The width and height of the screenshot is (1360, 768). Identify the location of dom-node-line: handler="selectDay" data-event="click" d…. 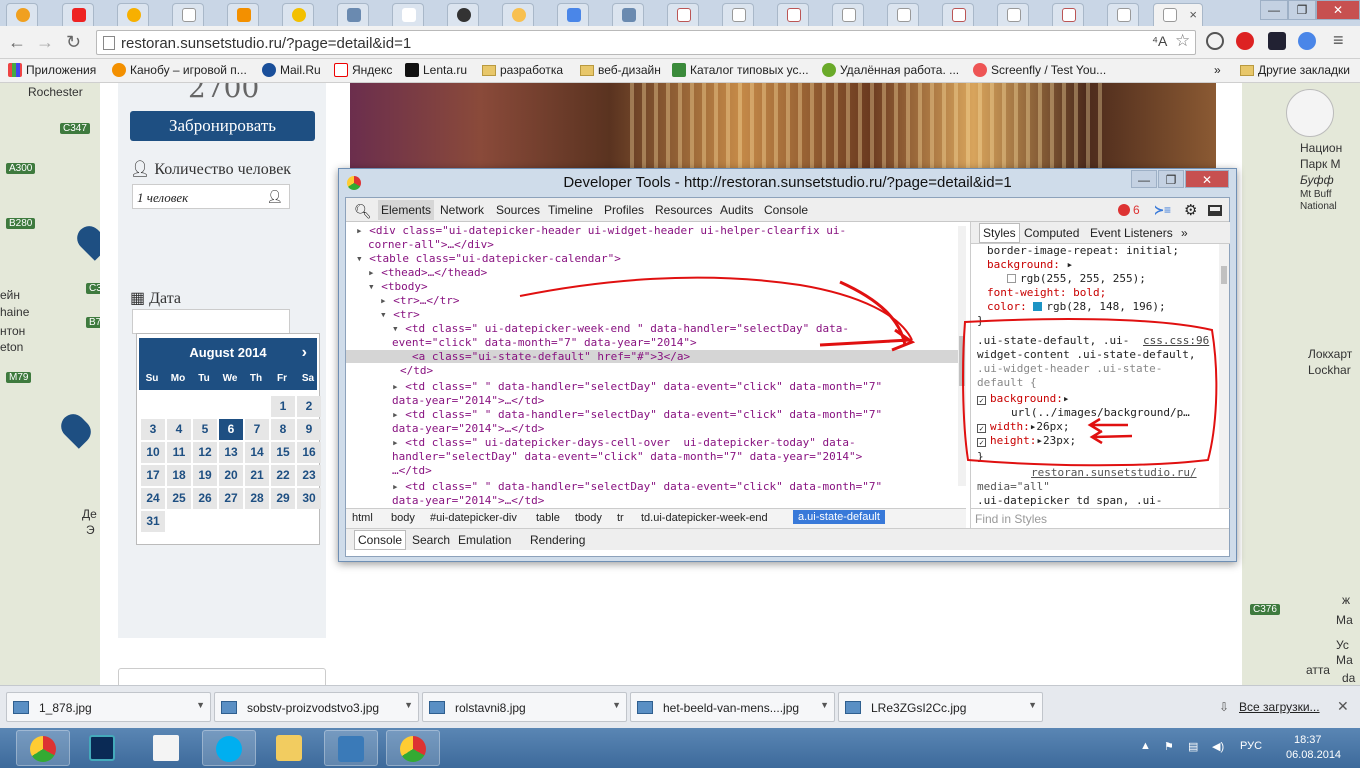
(627, 456).